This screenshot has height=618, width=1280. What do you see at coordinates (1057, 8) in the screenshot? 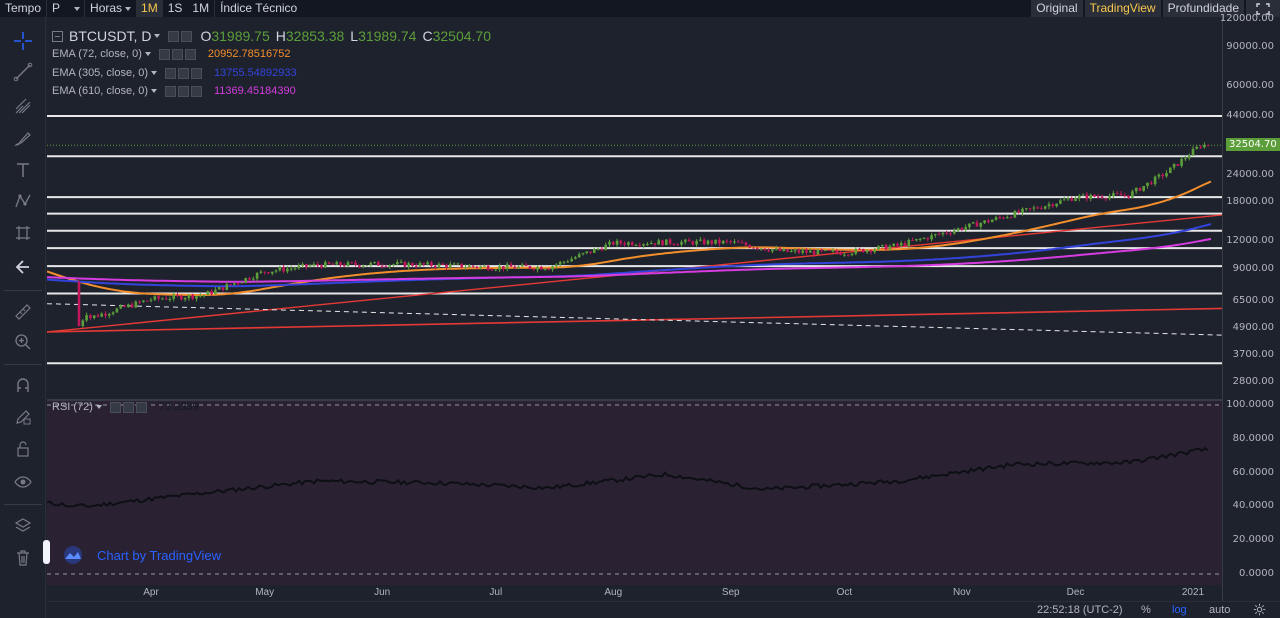
I see `view-original-tab: Original` at bounding box center [1057, 8].